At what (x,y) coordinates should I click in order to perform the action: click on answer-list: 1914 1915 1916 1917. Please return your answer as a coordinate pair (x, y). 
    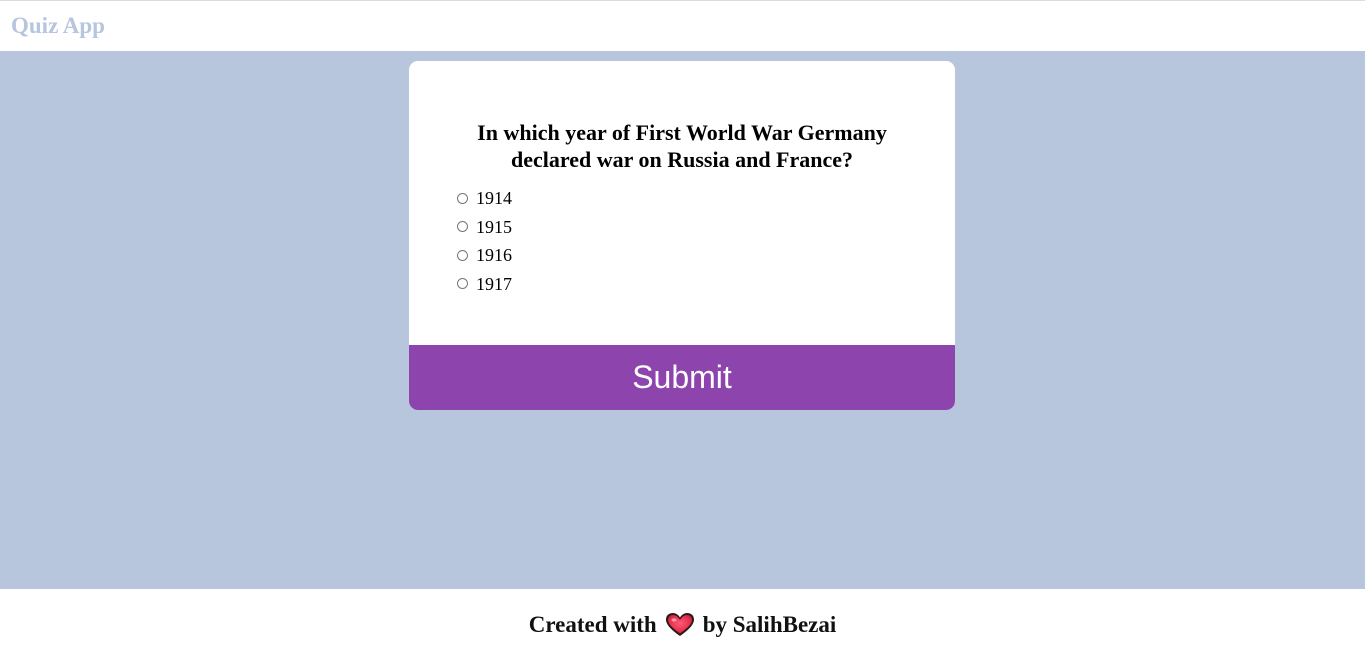
    Looking at the image, I should click on (484, 241).